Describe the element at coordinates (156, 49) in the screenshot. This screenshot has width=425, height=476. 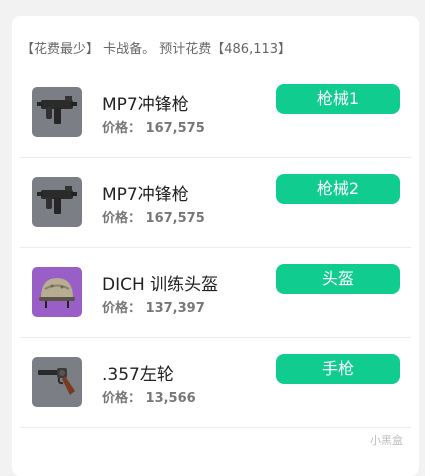
I see `cost-summary: 【花费最少】 卡战备。 预计花费【486,113】` at that location.